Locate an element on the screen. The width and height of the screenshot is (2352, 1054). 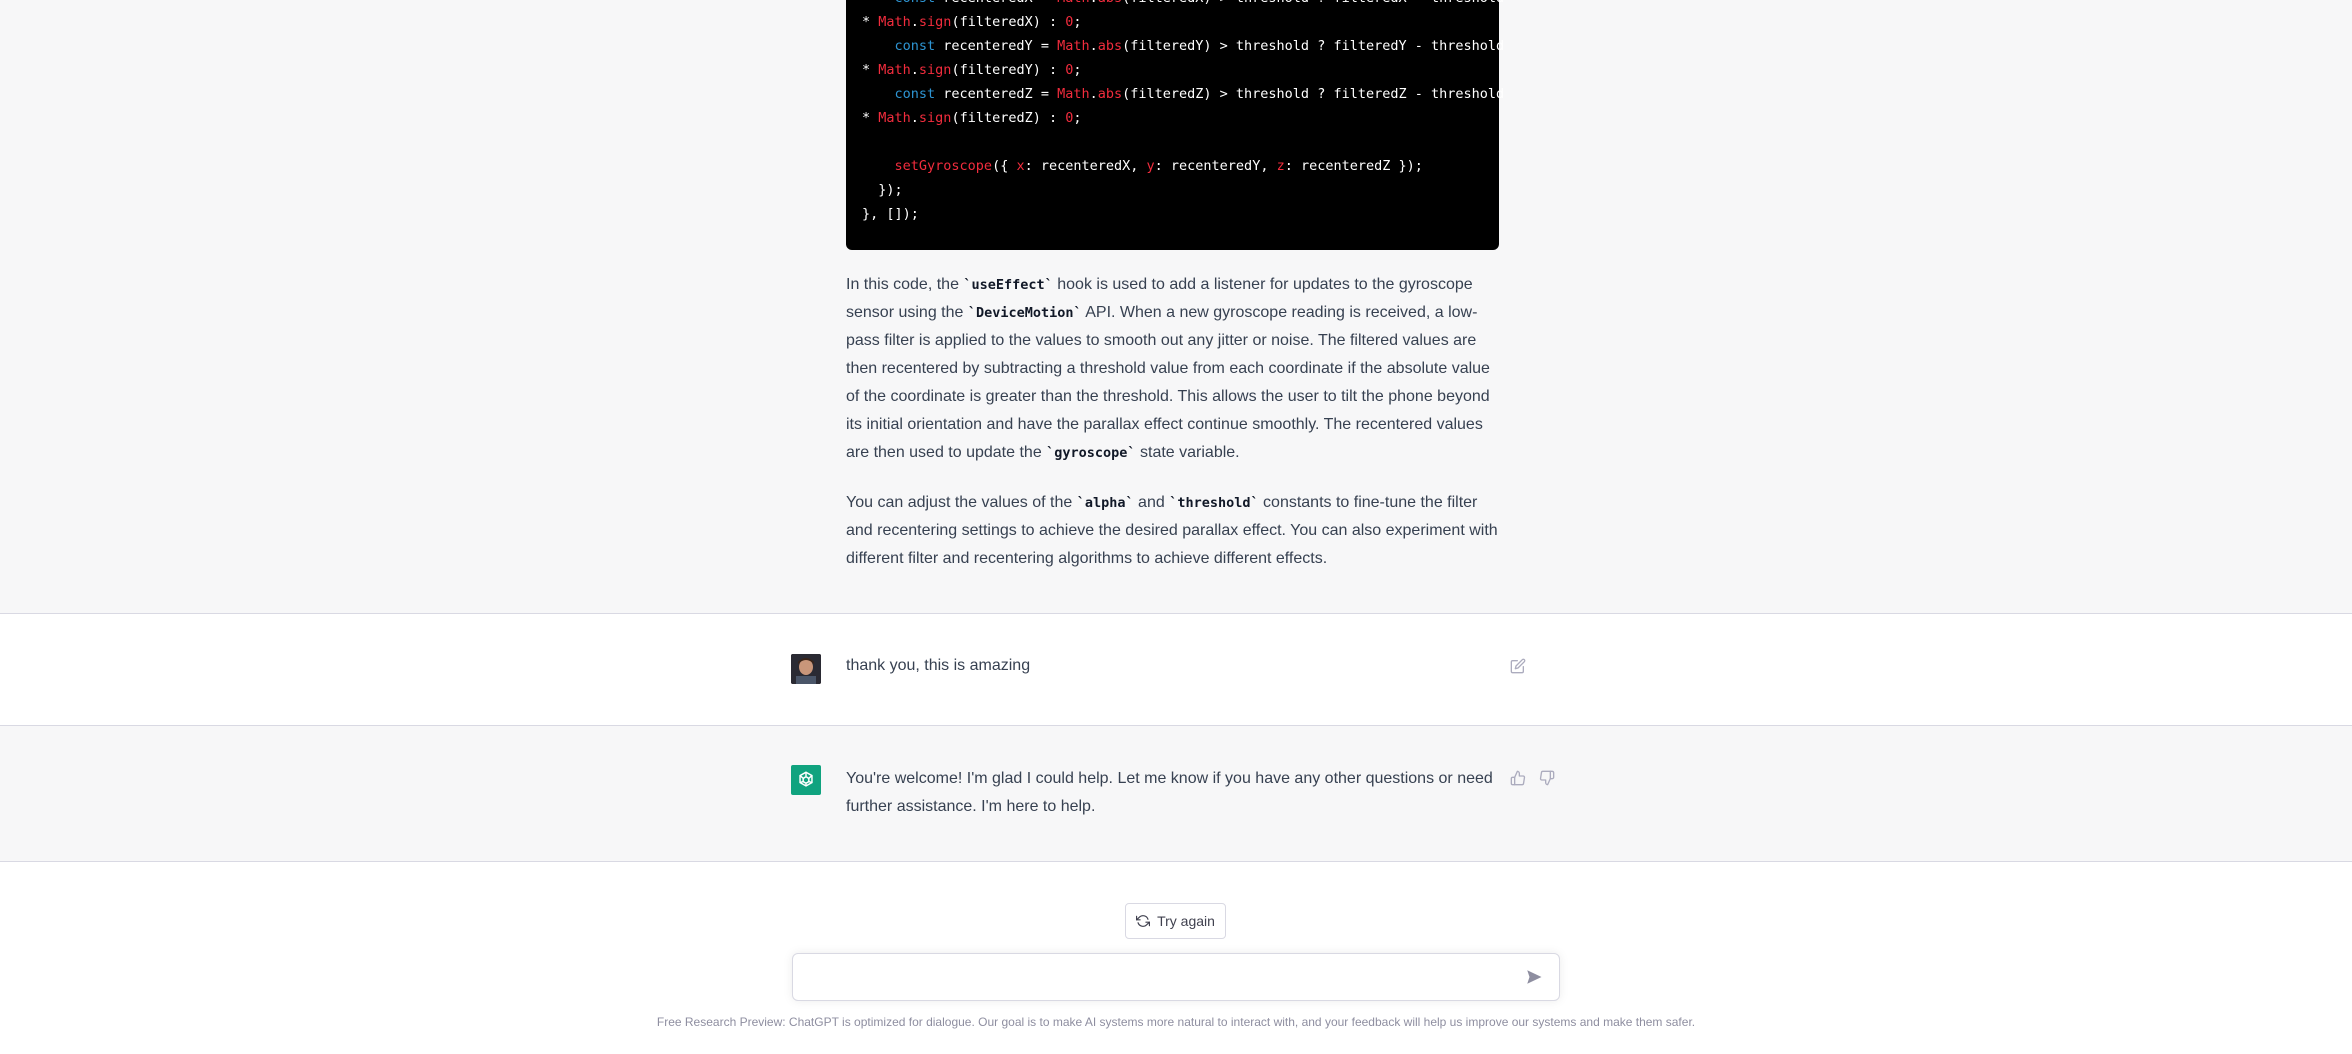
inline-code: `gyroscope` is located at coordinates (1091, 453).